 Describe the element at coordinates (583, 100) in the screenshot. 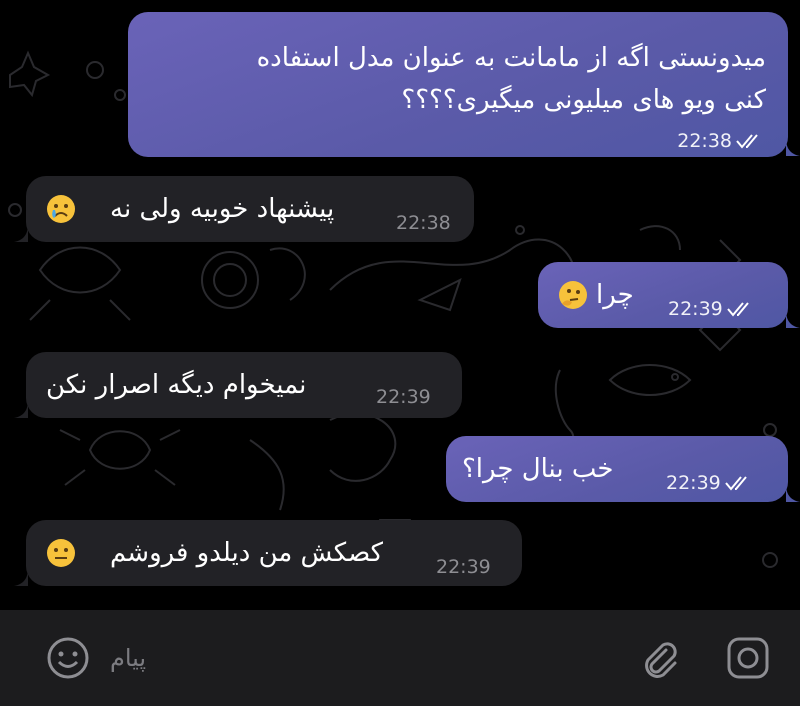

I see `message-text-line: کنی ویو های میلیونی میگیری؟؟؟؟` at that location.